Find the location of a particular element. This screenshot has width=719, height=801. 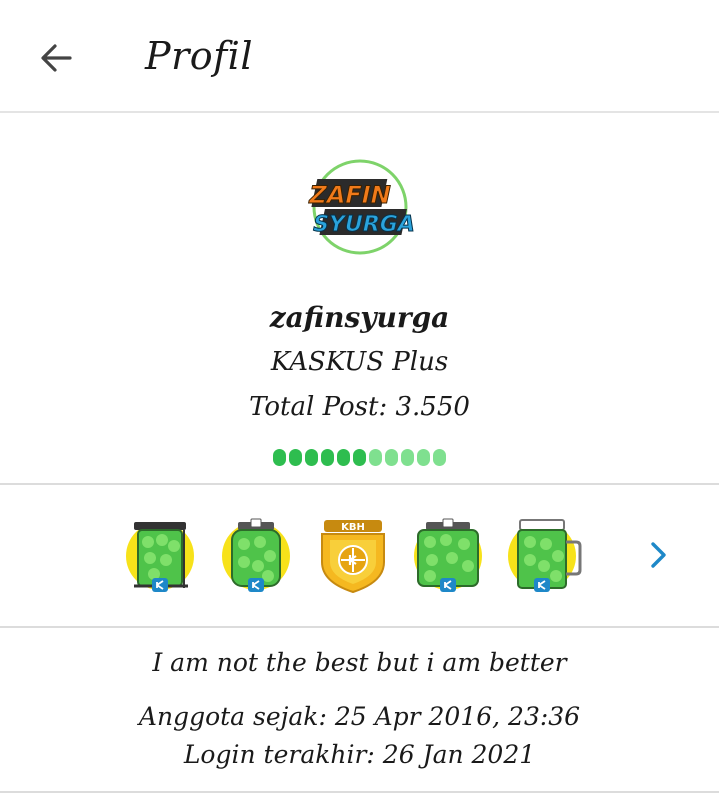

kaskus-mug-badge-icon is located at coordinates (545, 555).